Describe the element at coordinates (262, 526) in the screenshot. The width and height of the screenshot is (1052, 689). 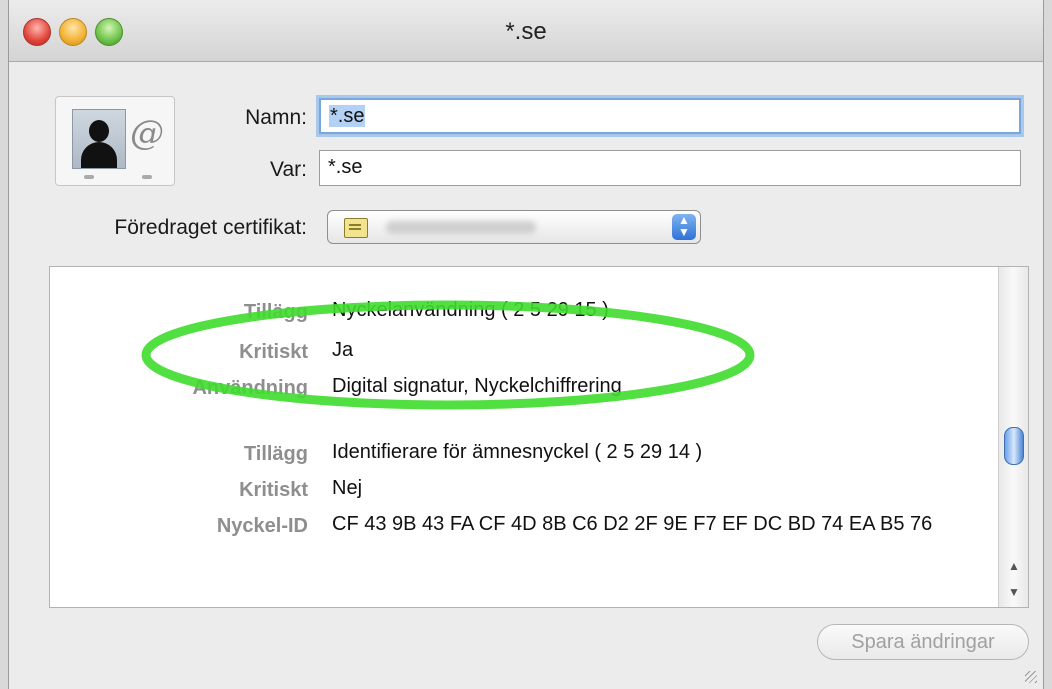
I see `detail-label: Nyckel-ID` at that location.